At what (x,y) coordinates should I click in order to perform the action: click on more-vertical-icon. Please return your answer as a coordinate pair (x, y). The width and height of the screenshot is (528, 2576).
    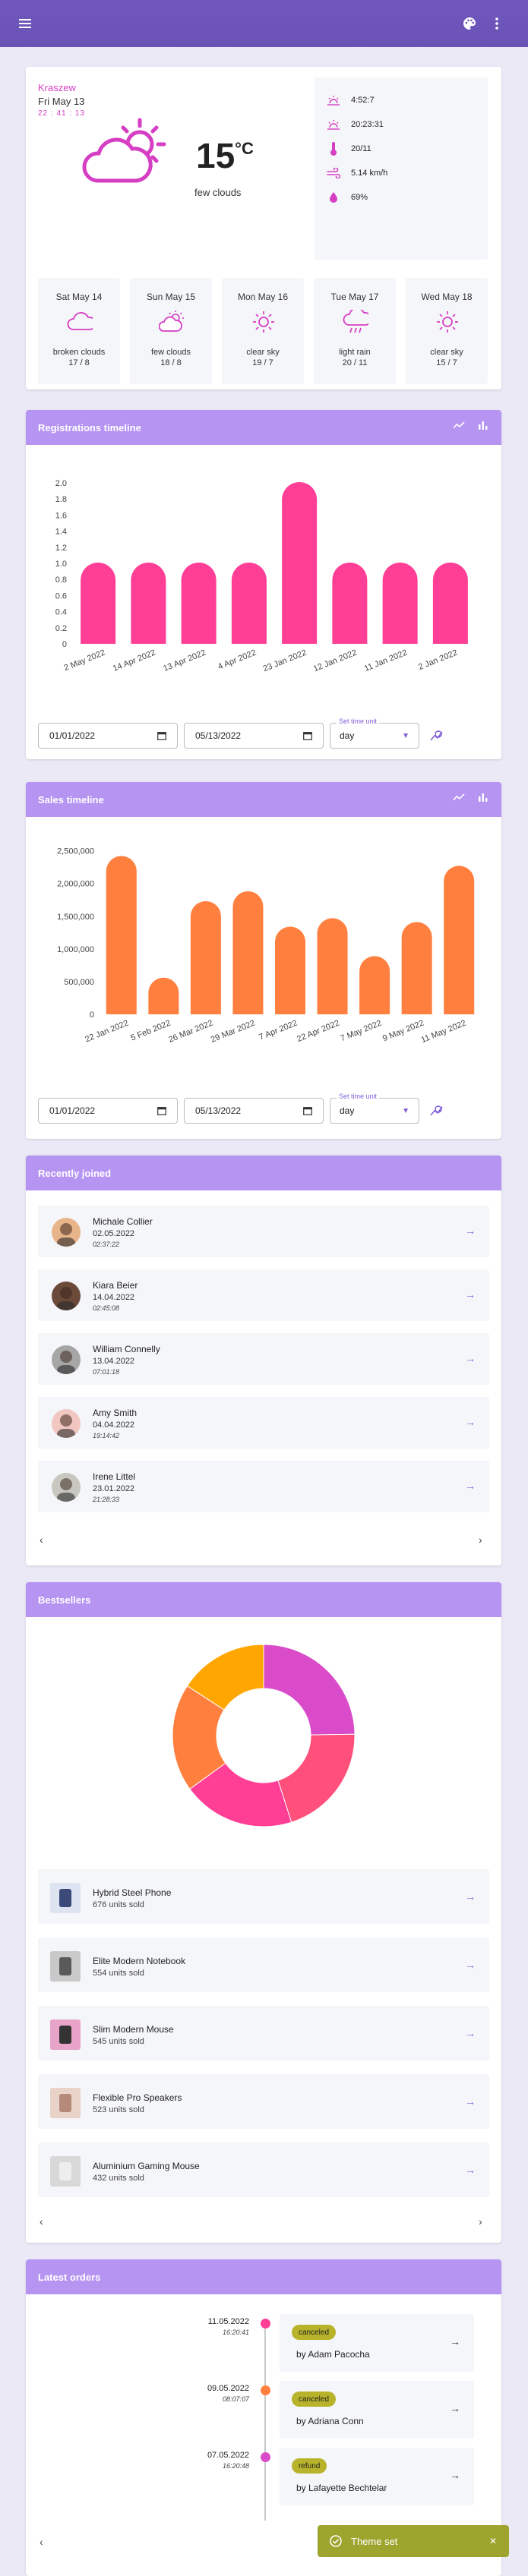
    Looking at the image, I should click on (497, 23).